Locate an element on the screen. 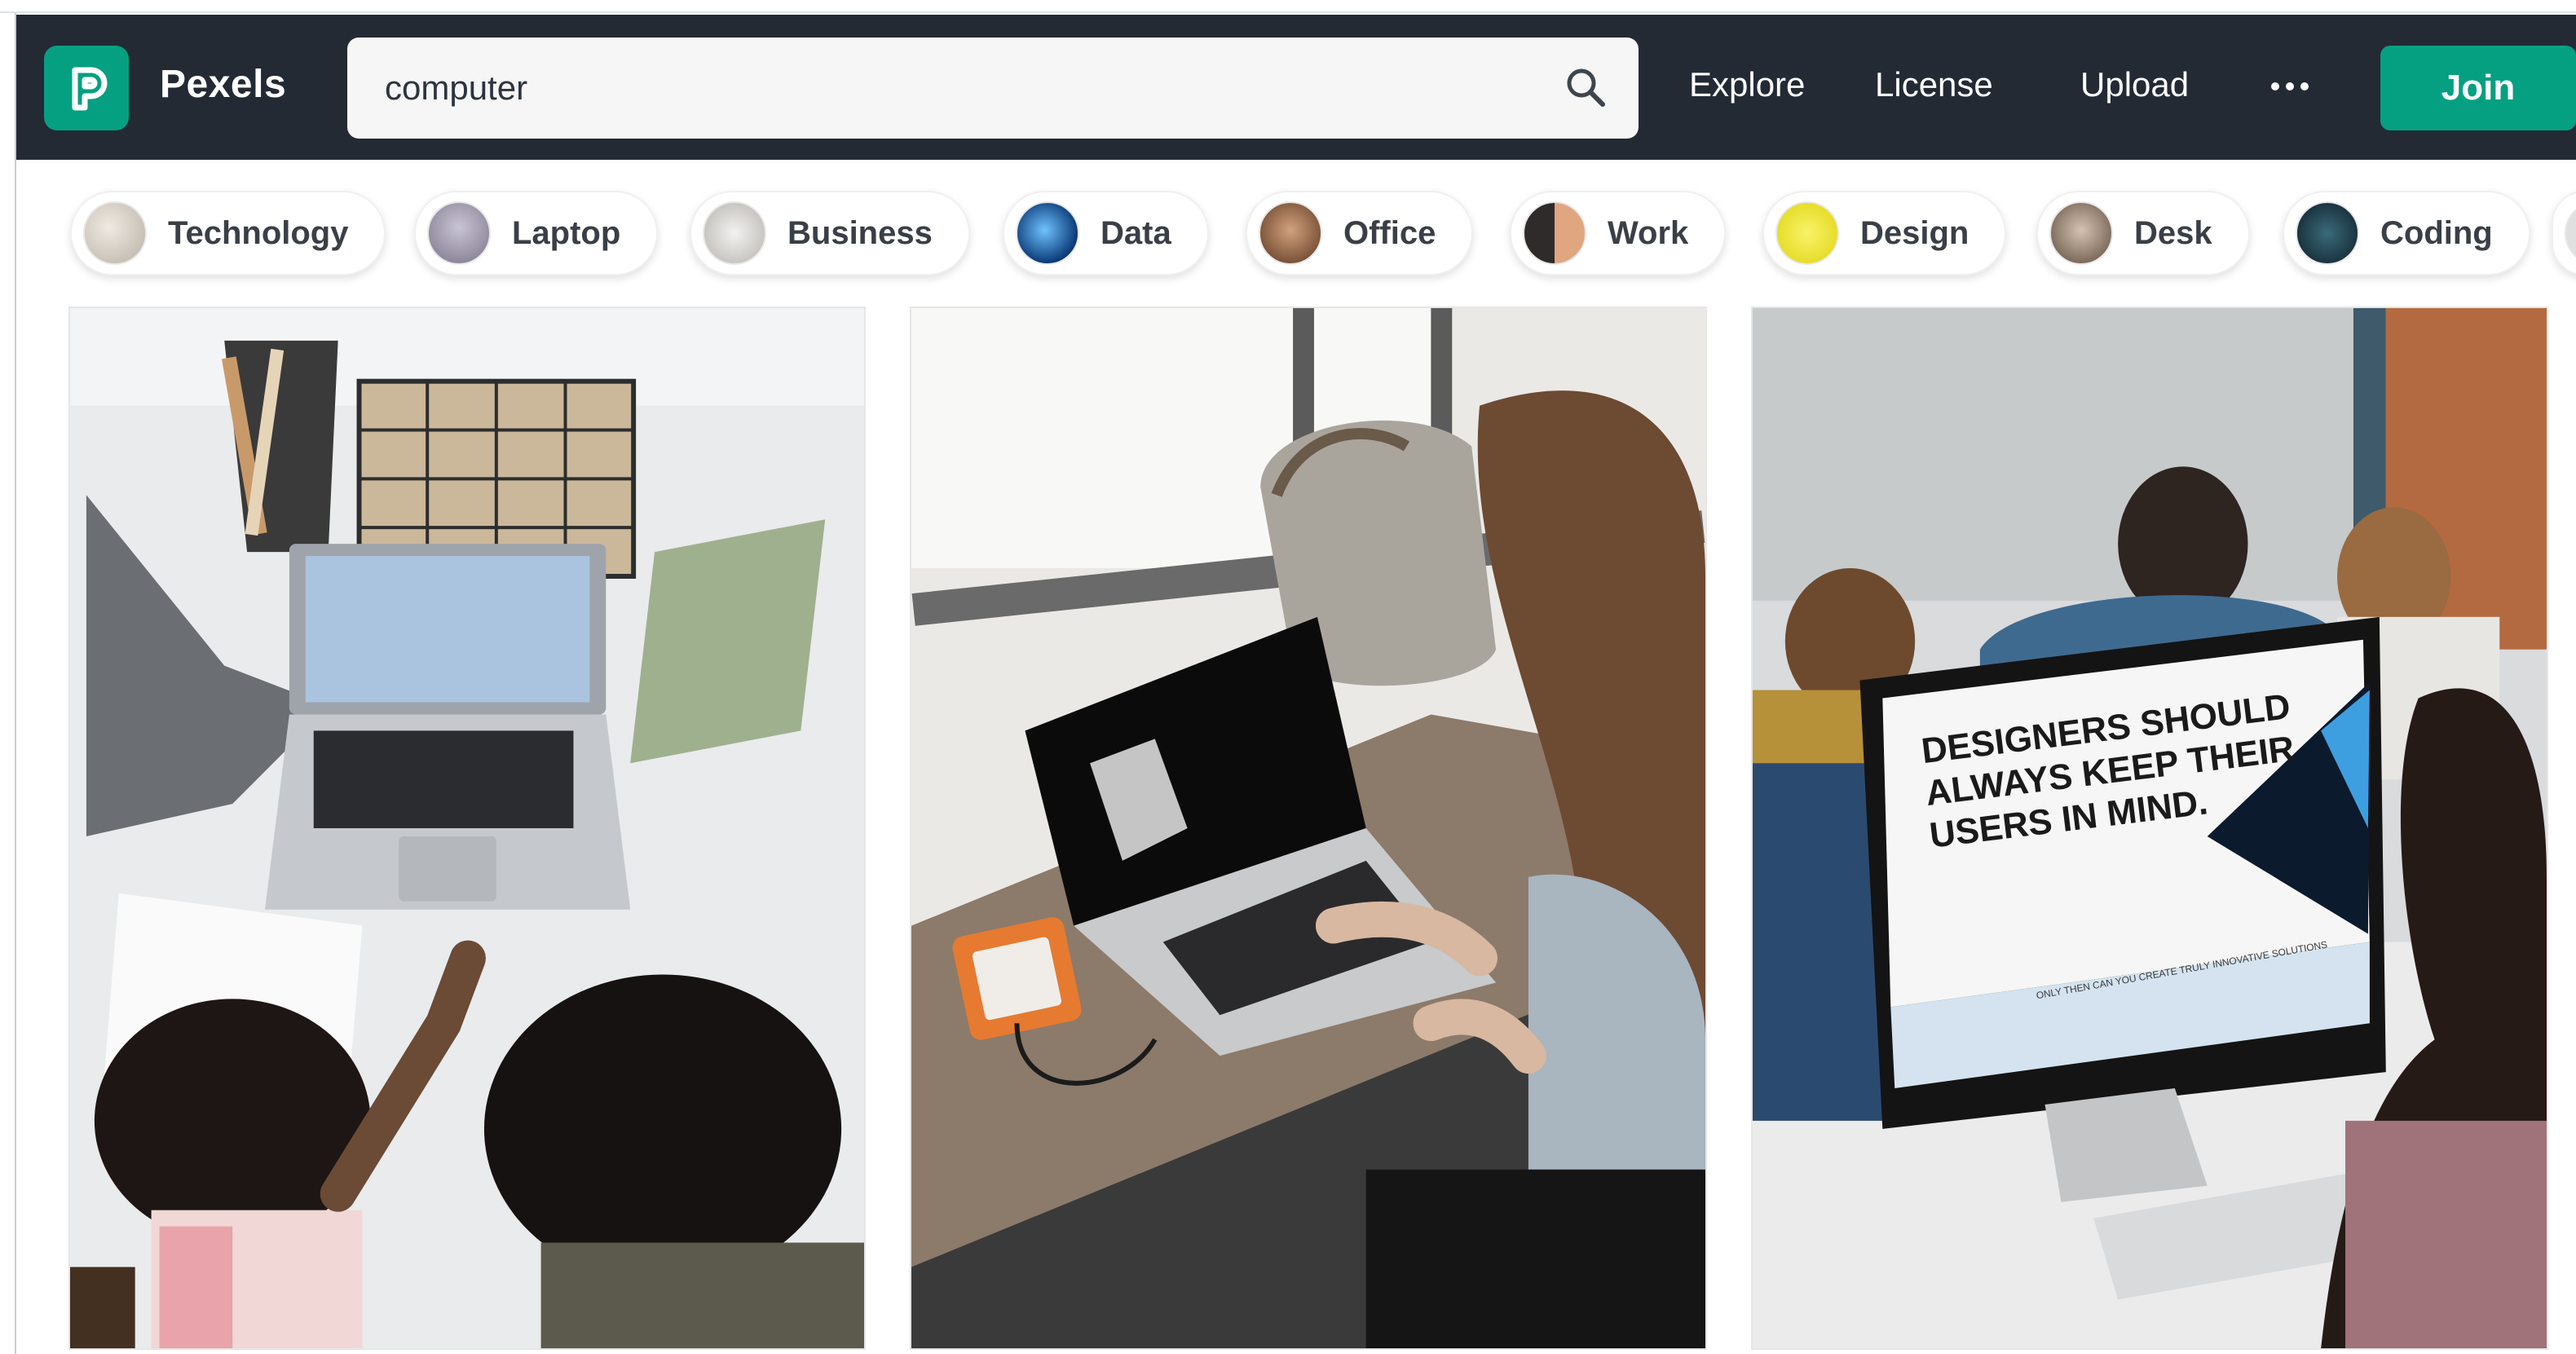 This screenshot has width=2576, height=1354. chip-work: Work is located at coordinates (1618, 233).